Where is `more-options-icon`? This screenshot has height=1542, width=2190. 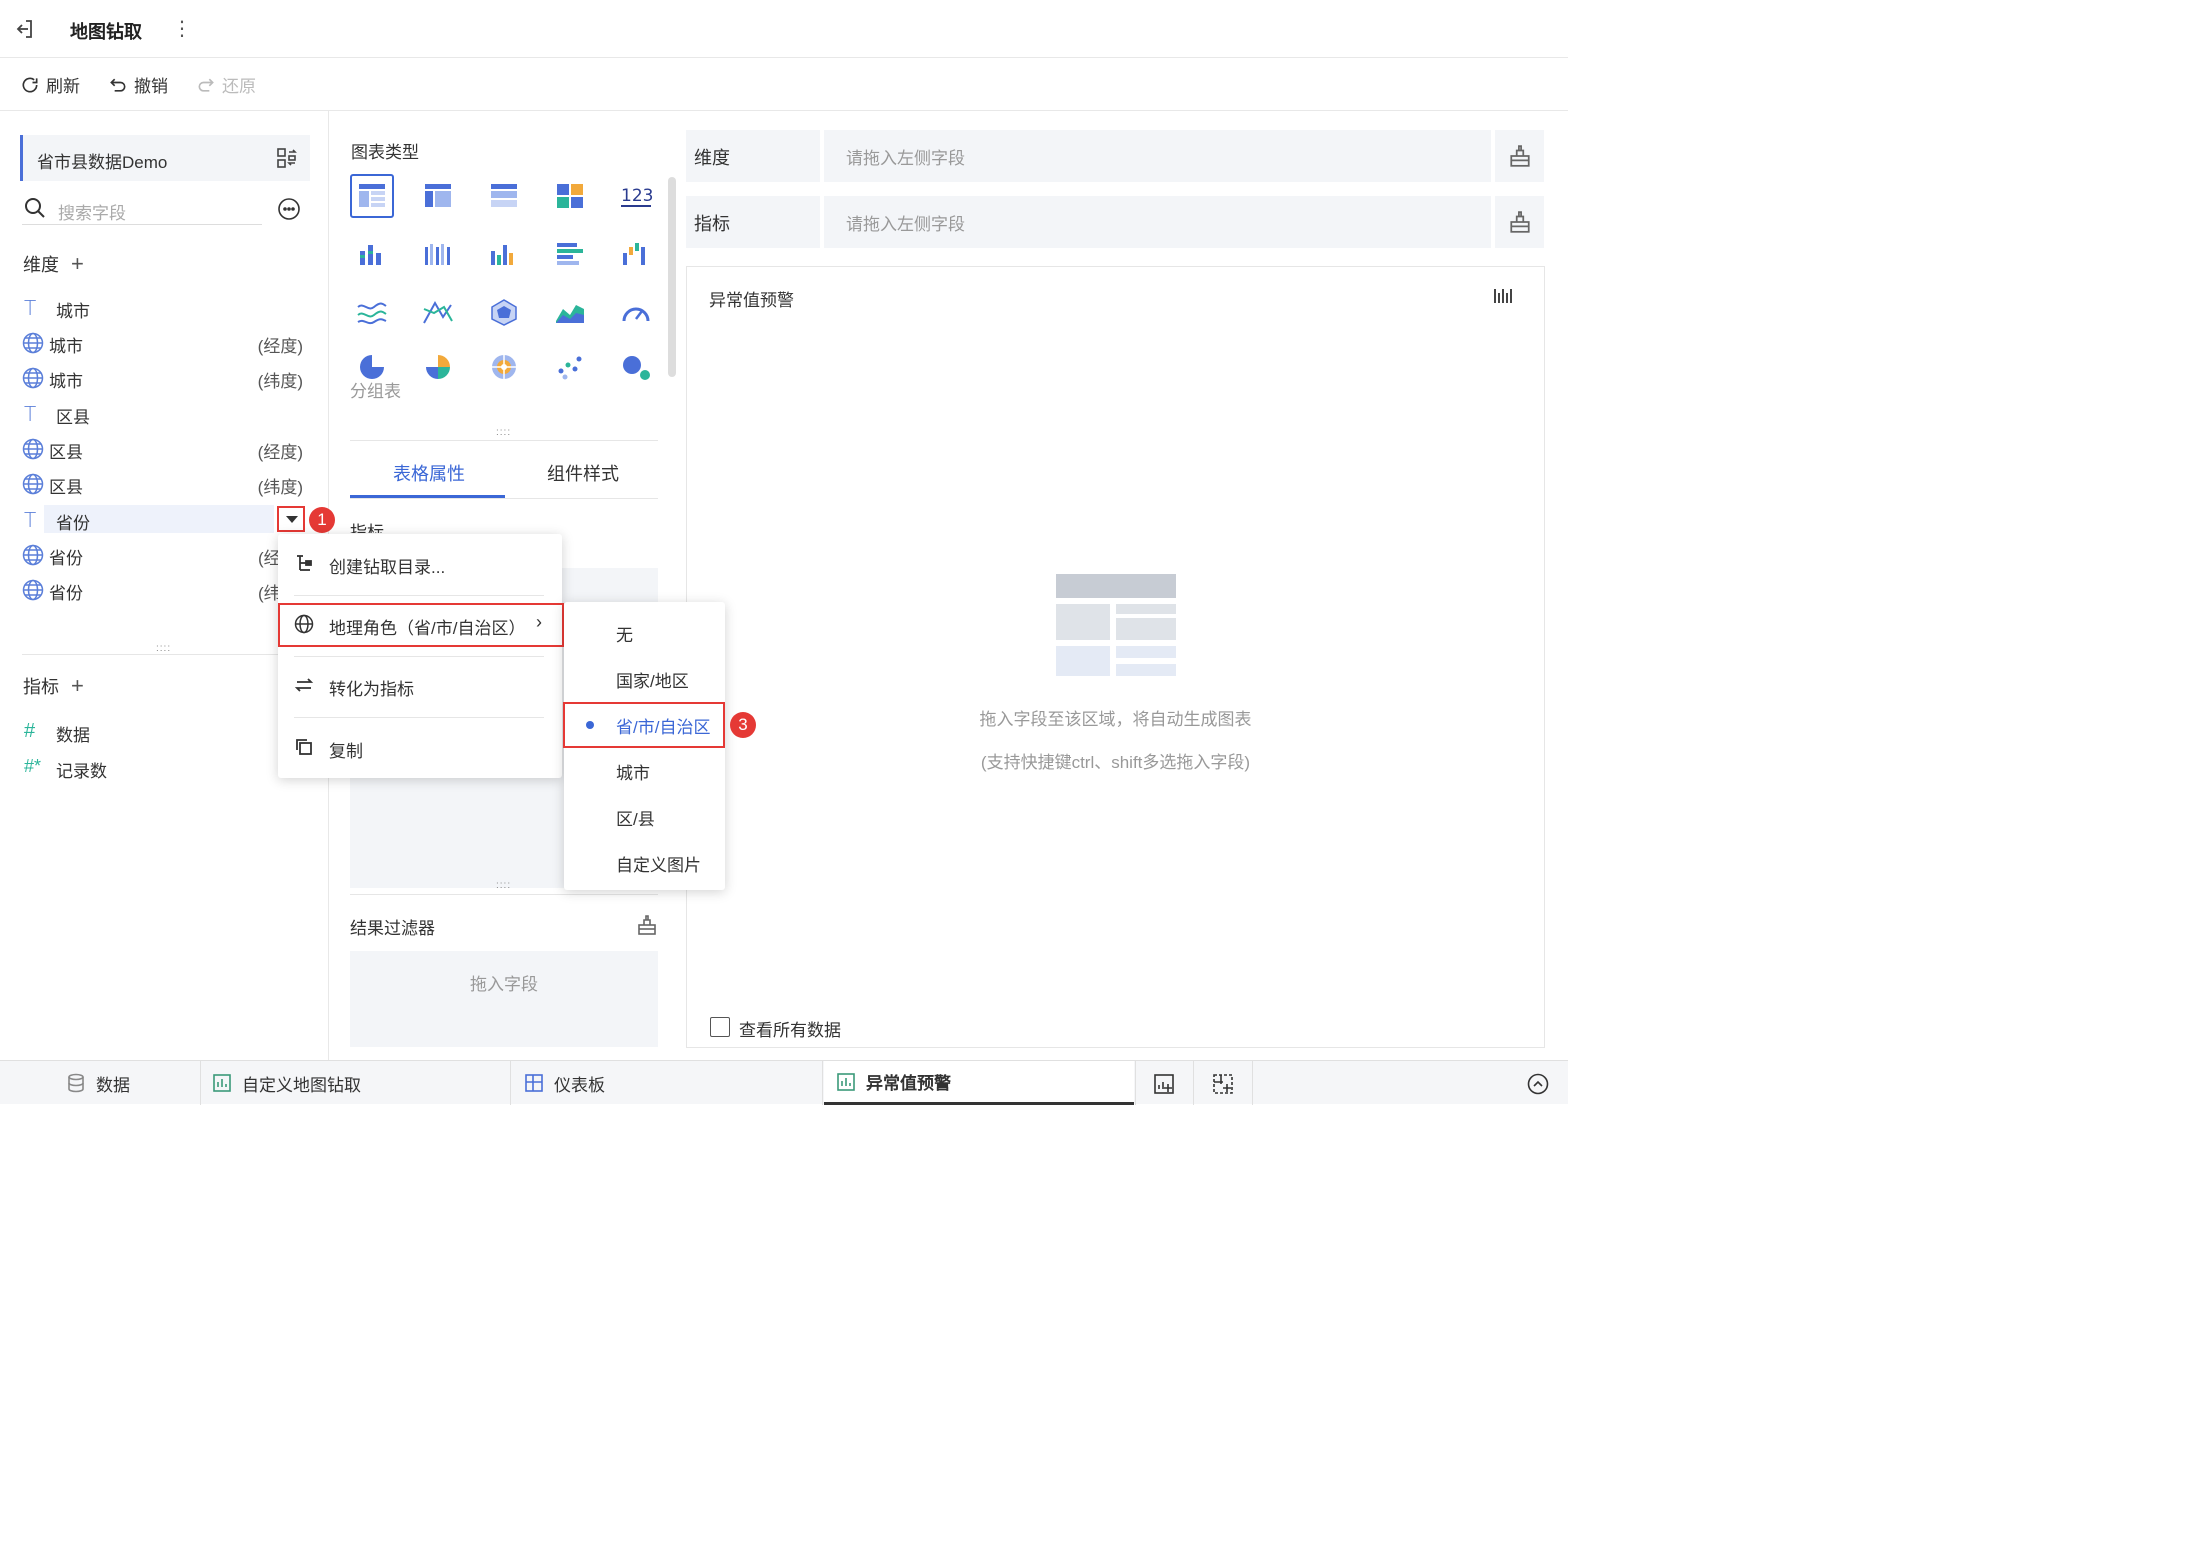
more-options-icon is located at coordinates (289, 209).